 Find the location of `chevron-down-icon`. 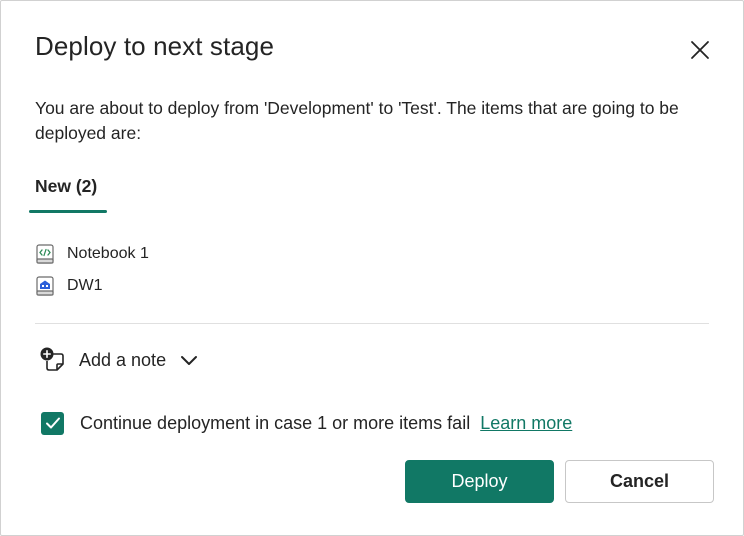

chevron-down-icon is located at coordinates (189, 360).